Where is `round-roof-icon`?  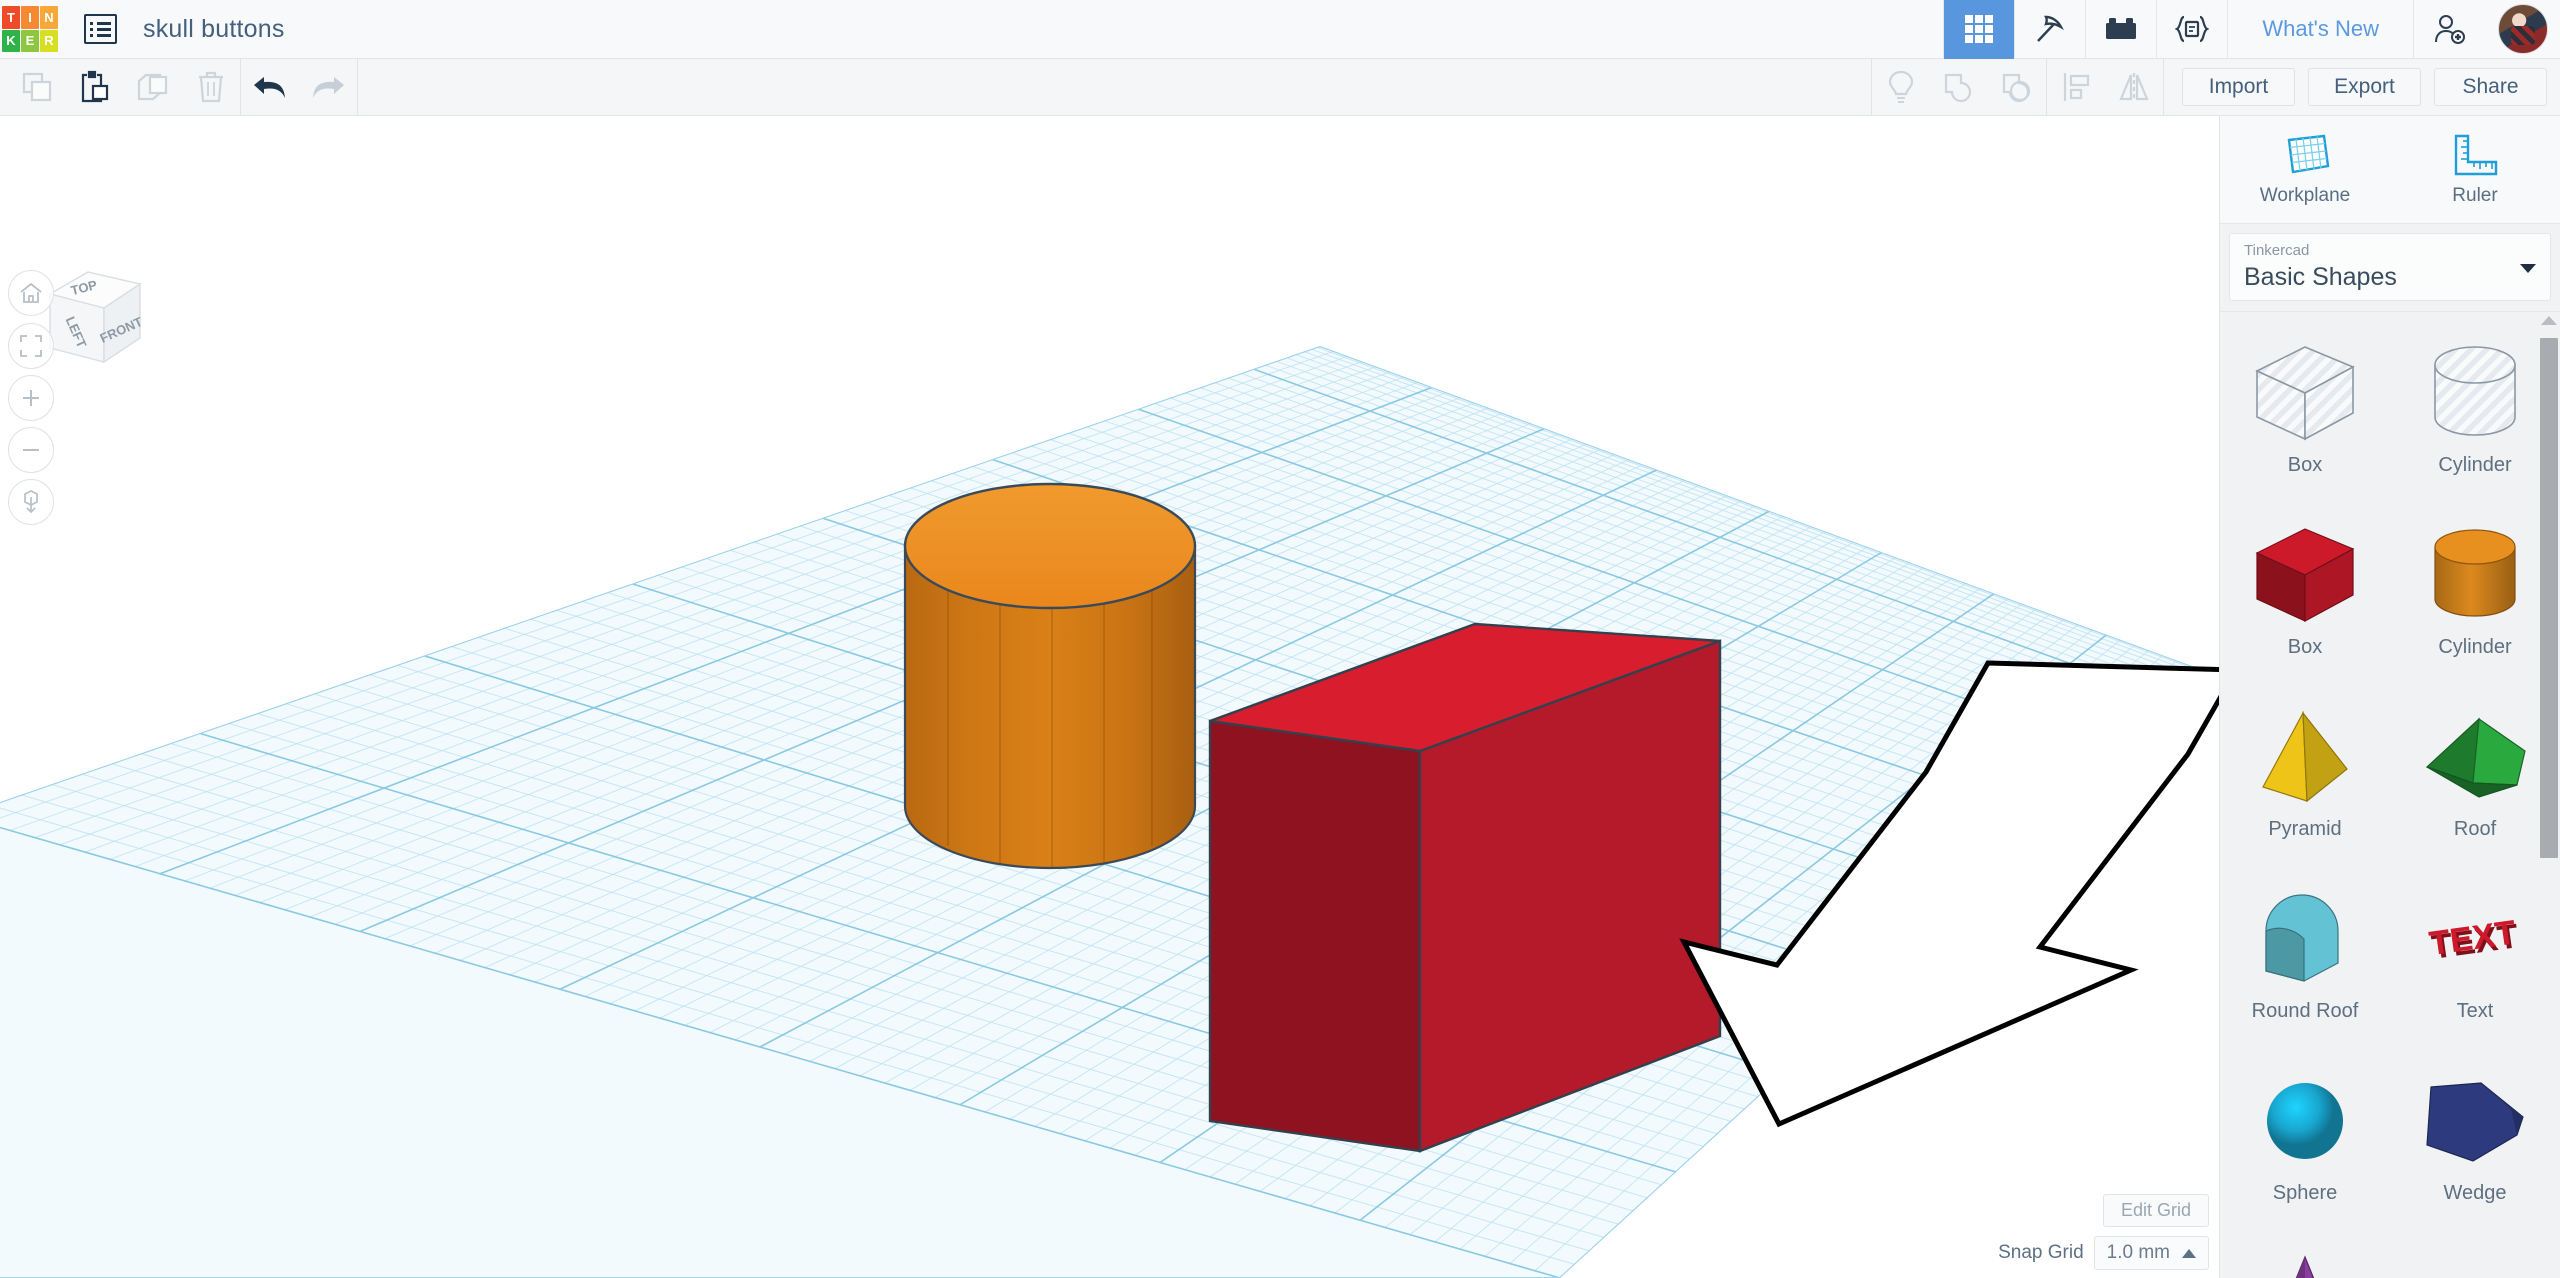 round-roof-icon is located at coordinates (2305, 939).